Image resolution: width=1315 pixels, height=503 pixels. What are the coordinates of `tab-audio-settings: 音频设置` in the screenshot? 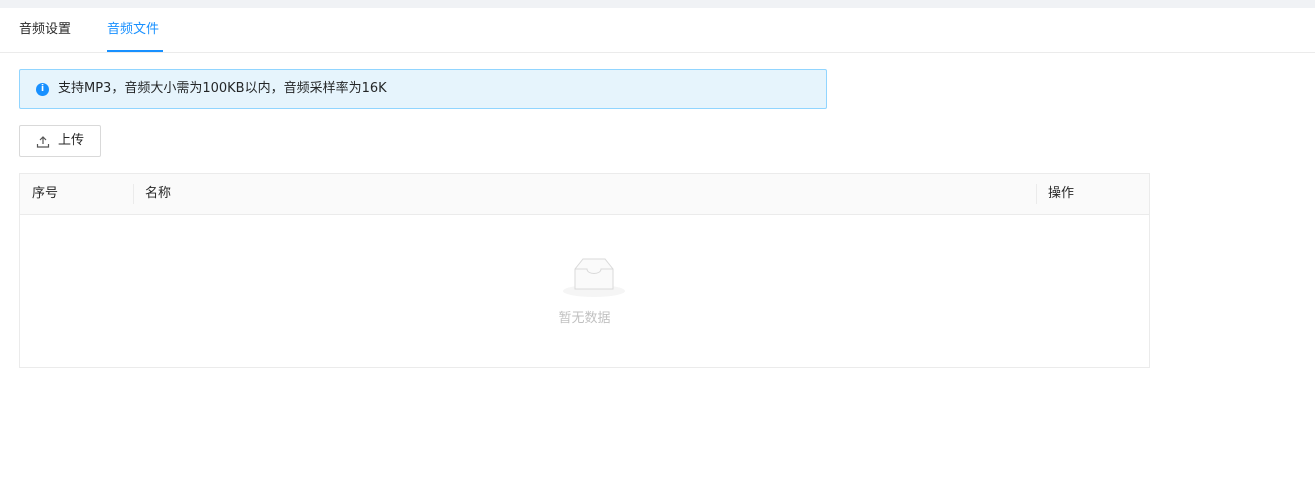 It's located at (45, 30).